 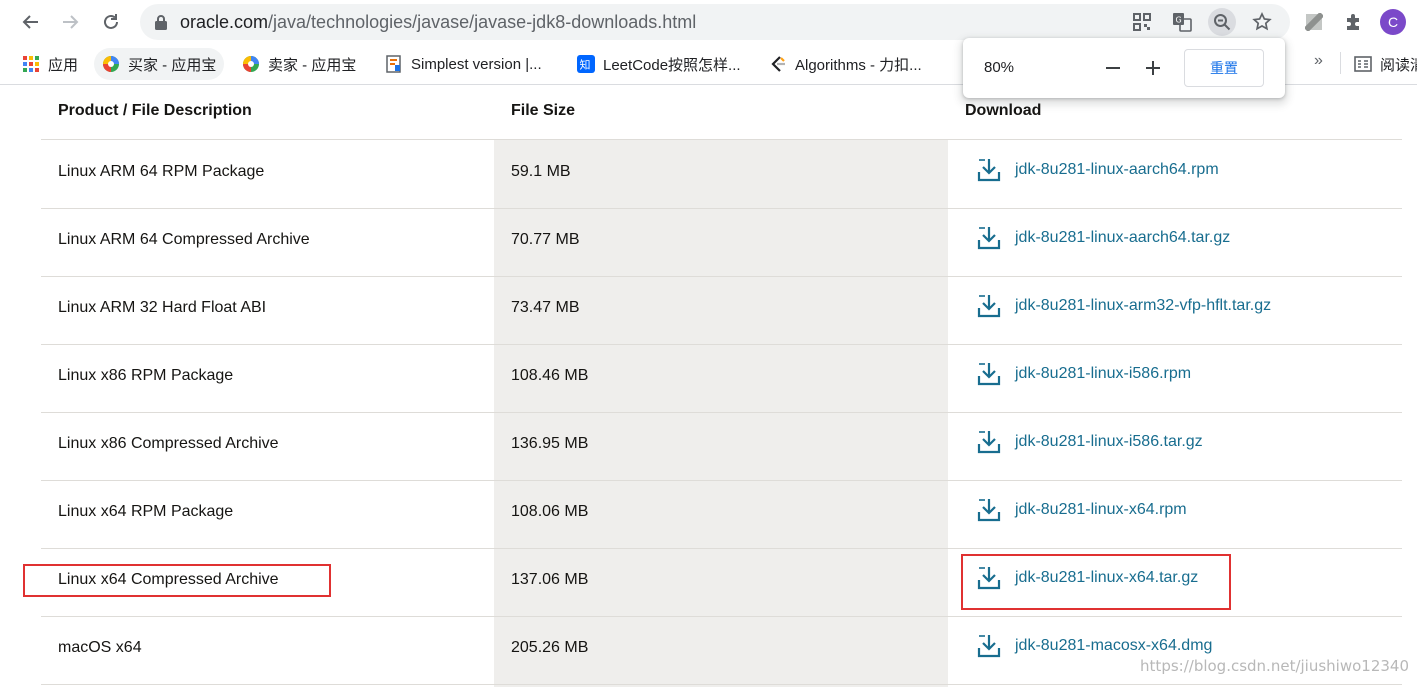 I want to click on star-icon, so click(x=1262, y=21).